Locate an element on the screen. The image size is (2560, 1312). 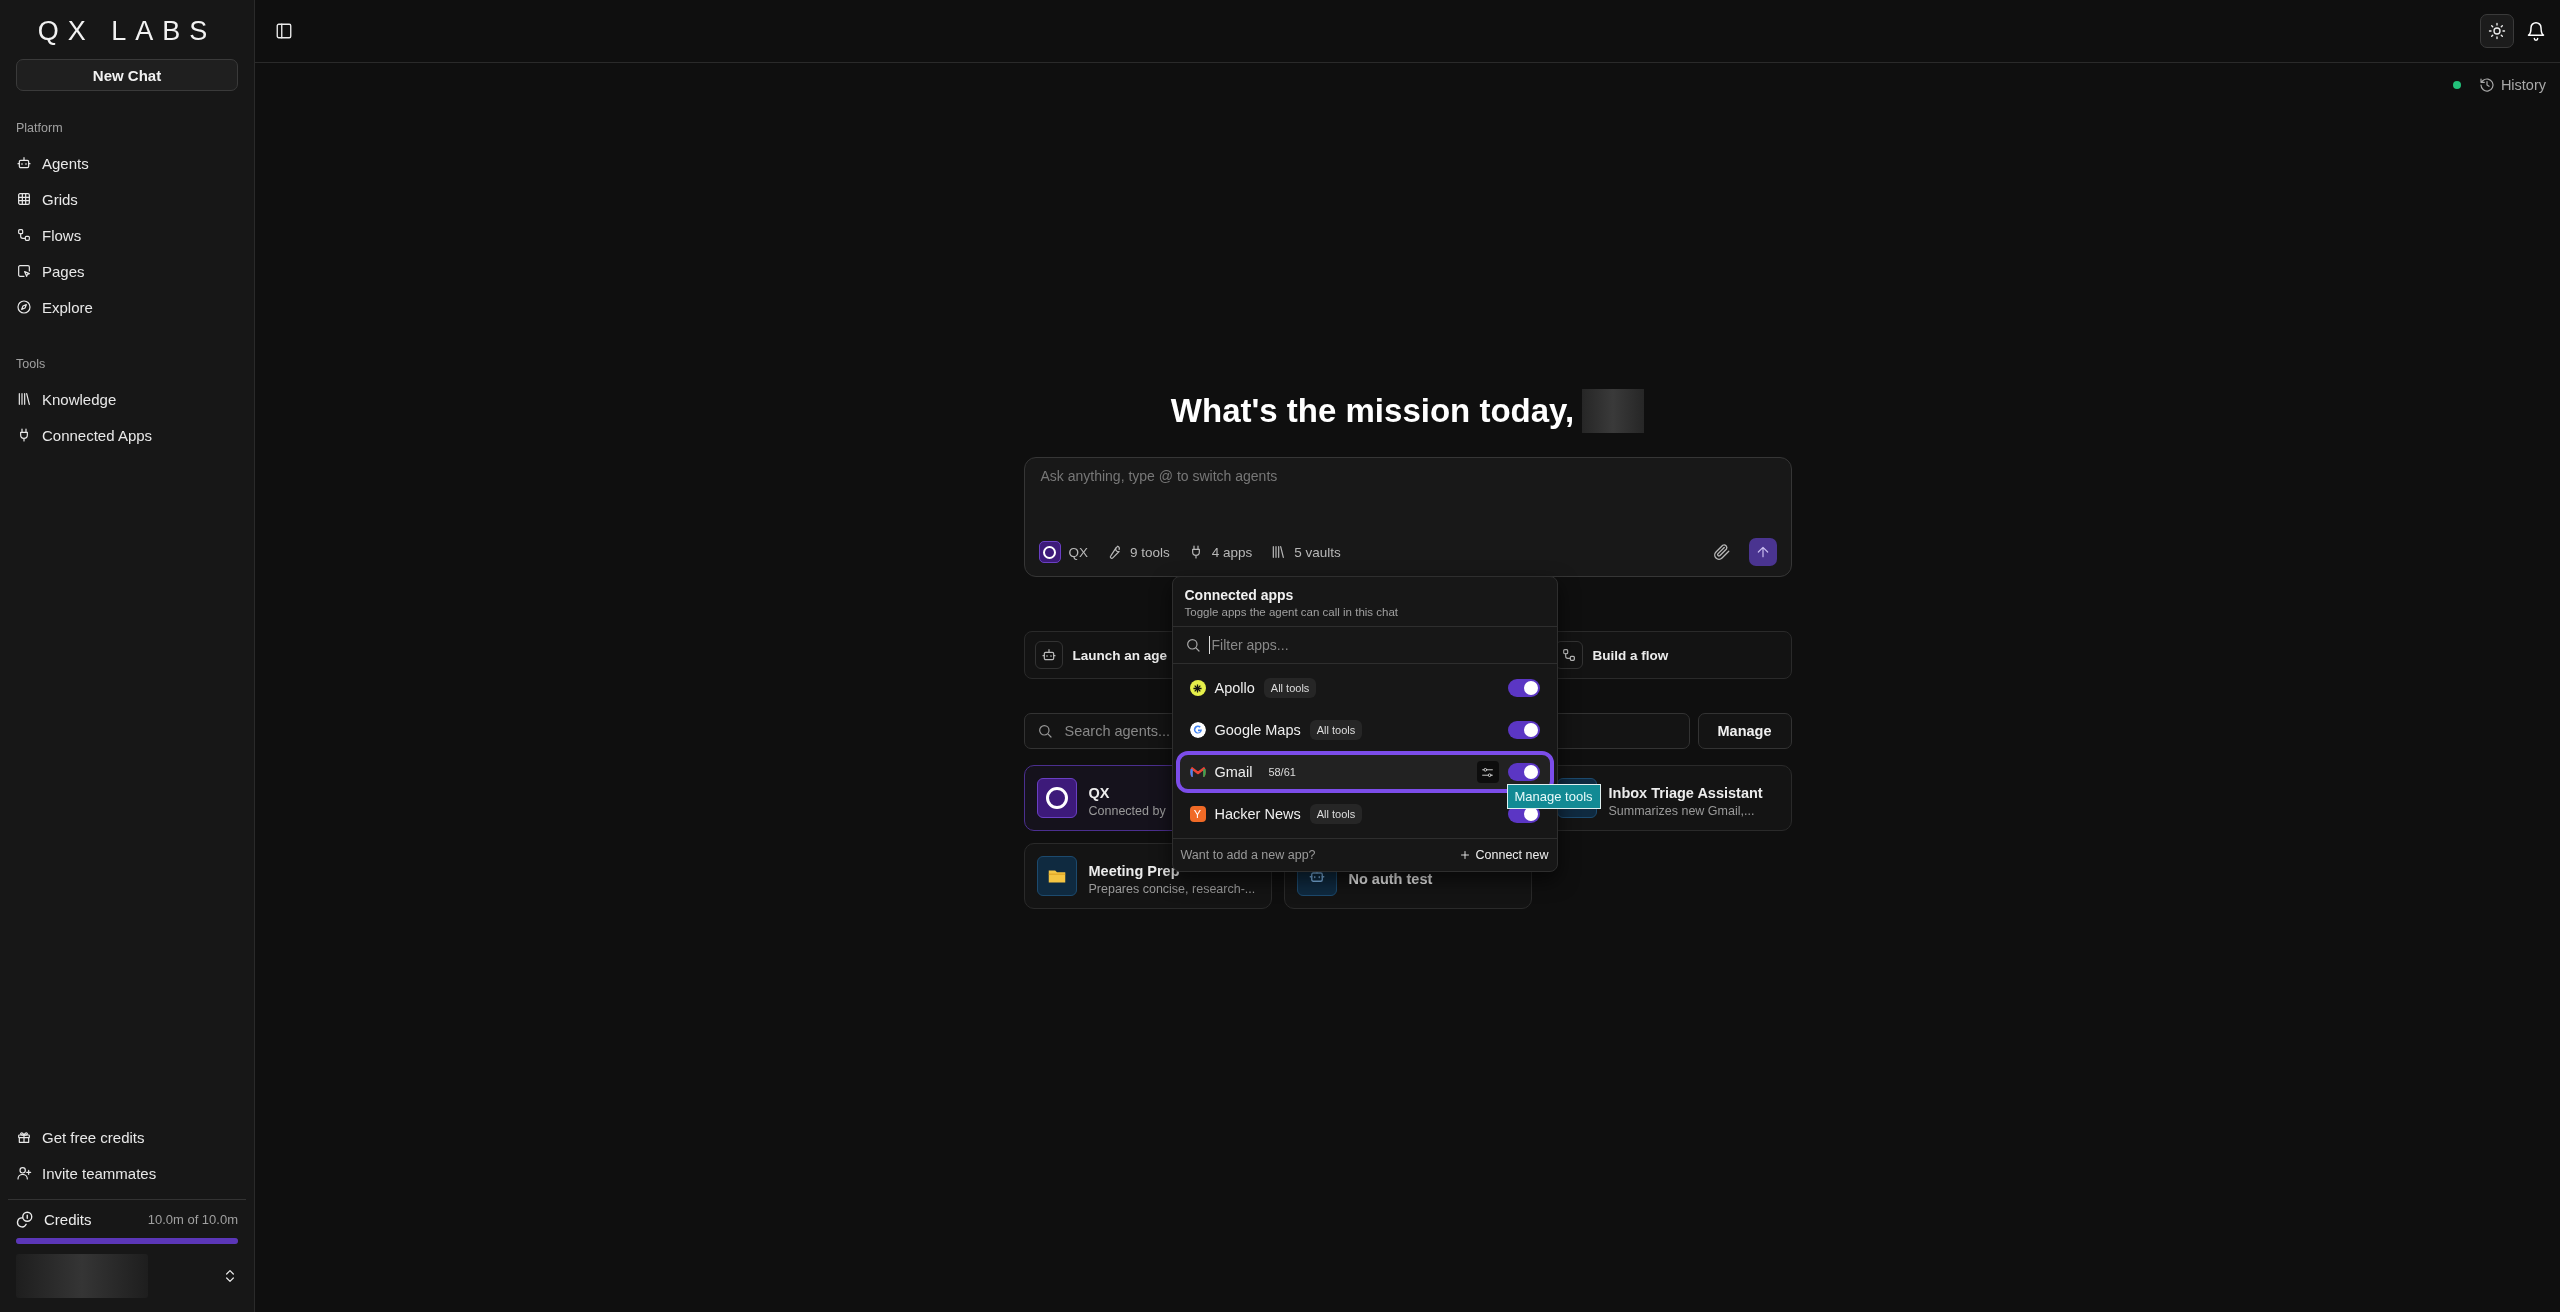
credits-label: Credits is located at coordinates (68, 1219).